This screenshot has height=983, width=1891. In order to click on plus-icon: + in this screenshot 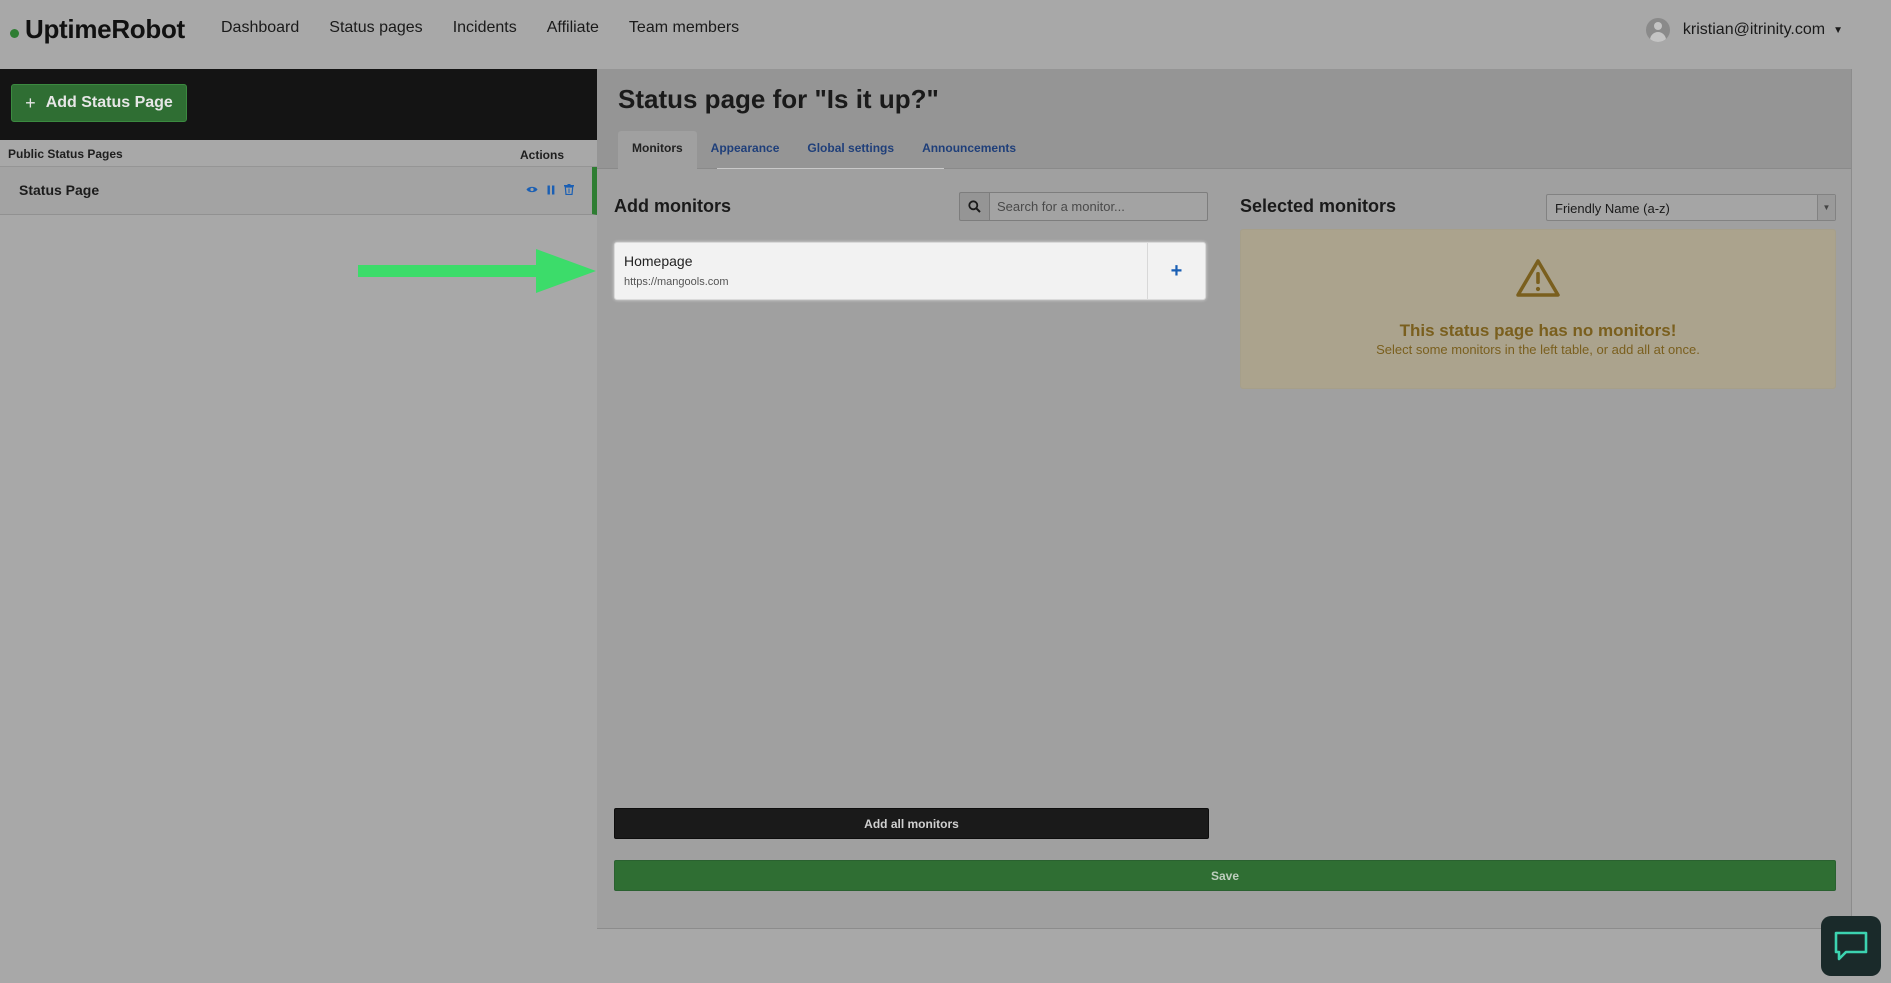, I will do `click(30, 102)`.